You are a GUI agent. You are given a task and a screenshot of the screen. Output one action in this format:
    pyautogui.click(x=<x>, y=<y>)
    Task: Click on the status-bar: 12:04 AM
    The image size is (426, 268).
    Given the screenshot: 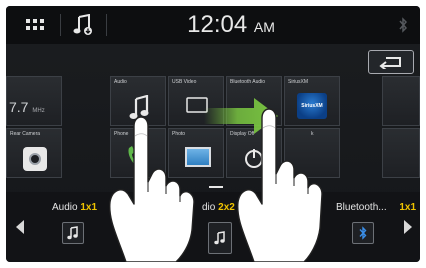 What is the action you would take?
    pyautogui.click(x=213, y=25)
    